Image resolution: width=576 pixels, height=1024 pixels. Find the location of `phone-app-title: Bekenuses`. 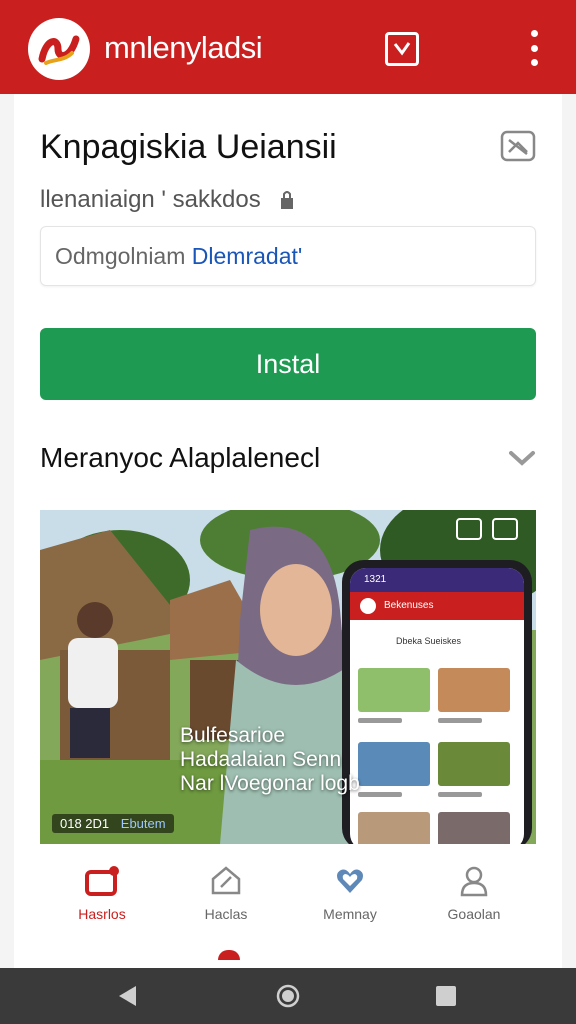

phone-app-title: Bekenuses is located at coordinates (409, 605).